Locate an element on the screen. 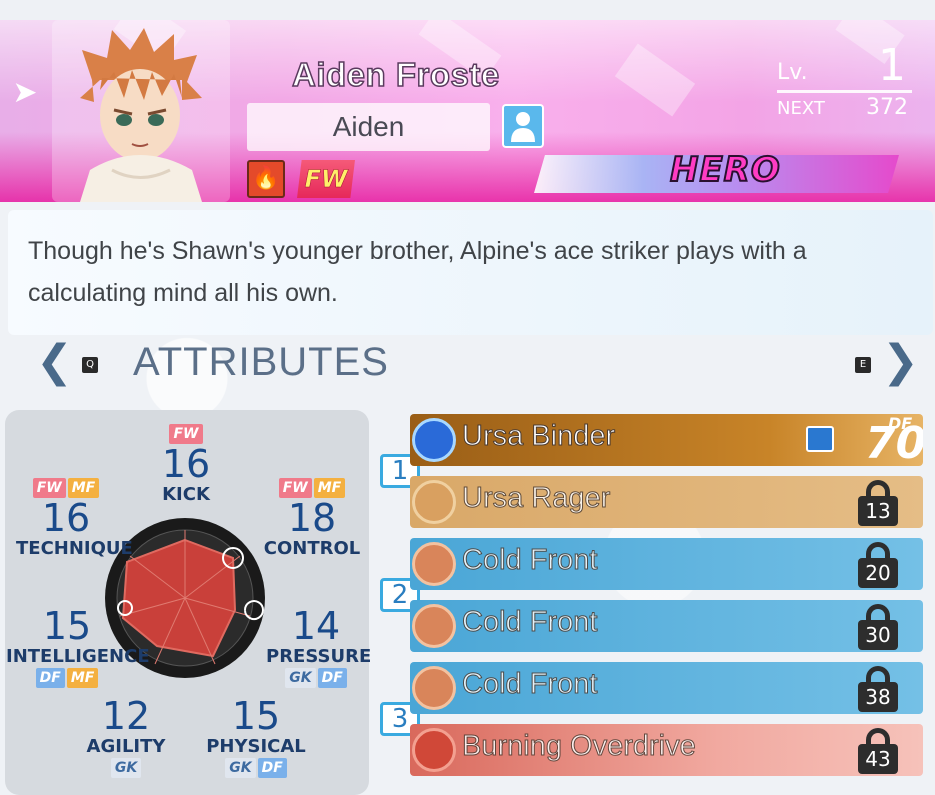  move-name: Ursa Binder is located at coordinates (538, 436).